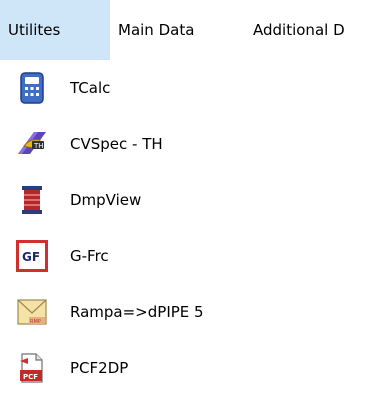  I want to click on svg-text: GF, so click(31, 257).